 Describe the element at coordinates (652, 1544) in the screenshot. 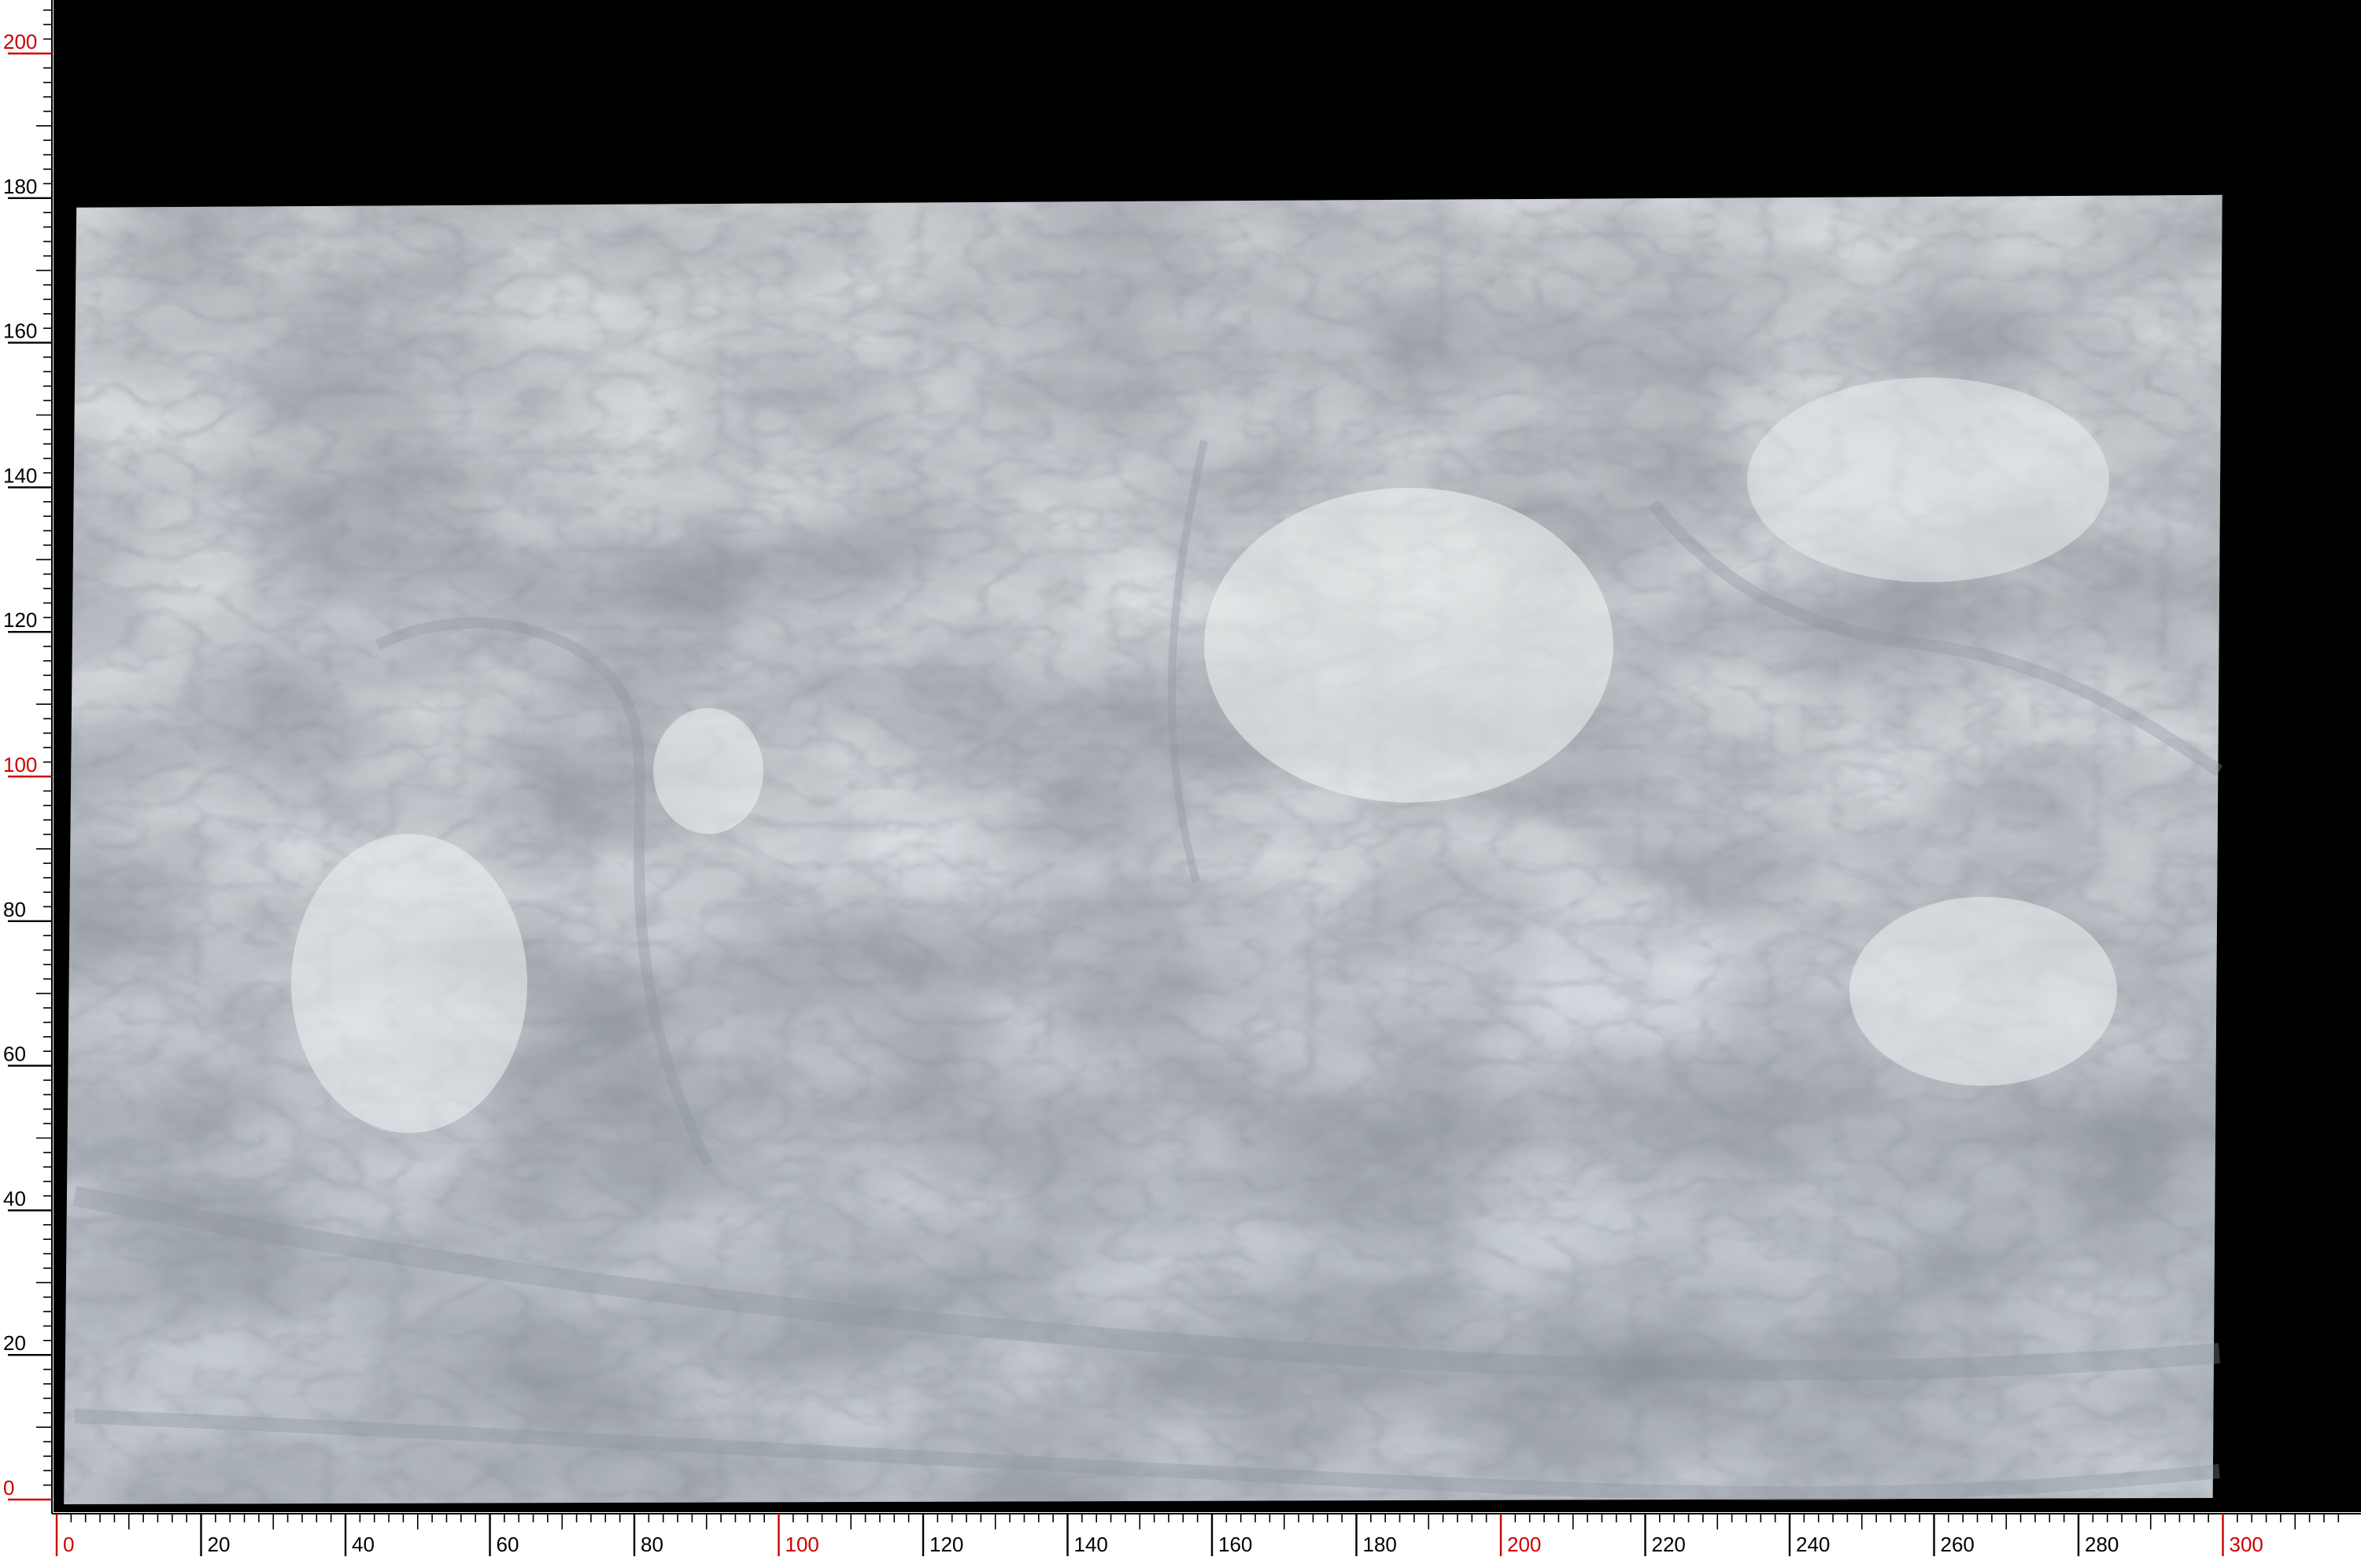

I see `x-tick-label: 80` at that location.